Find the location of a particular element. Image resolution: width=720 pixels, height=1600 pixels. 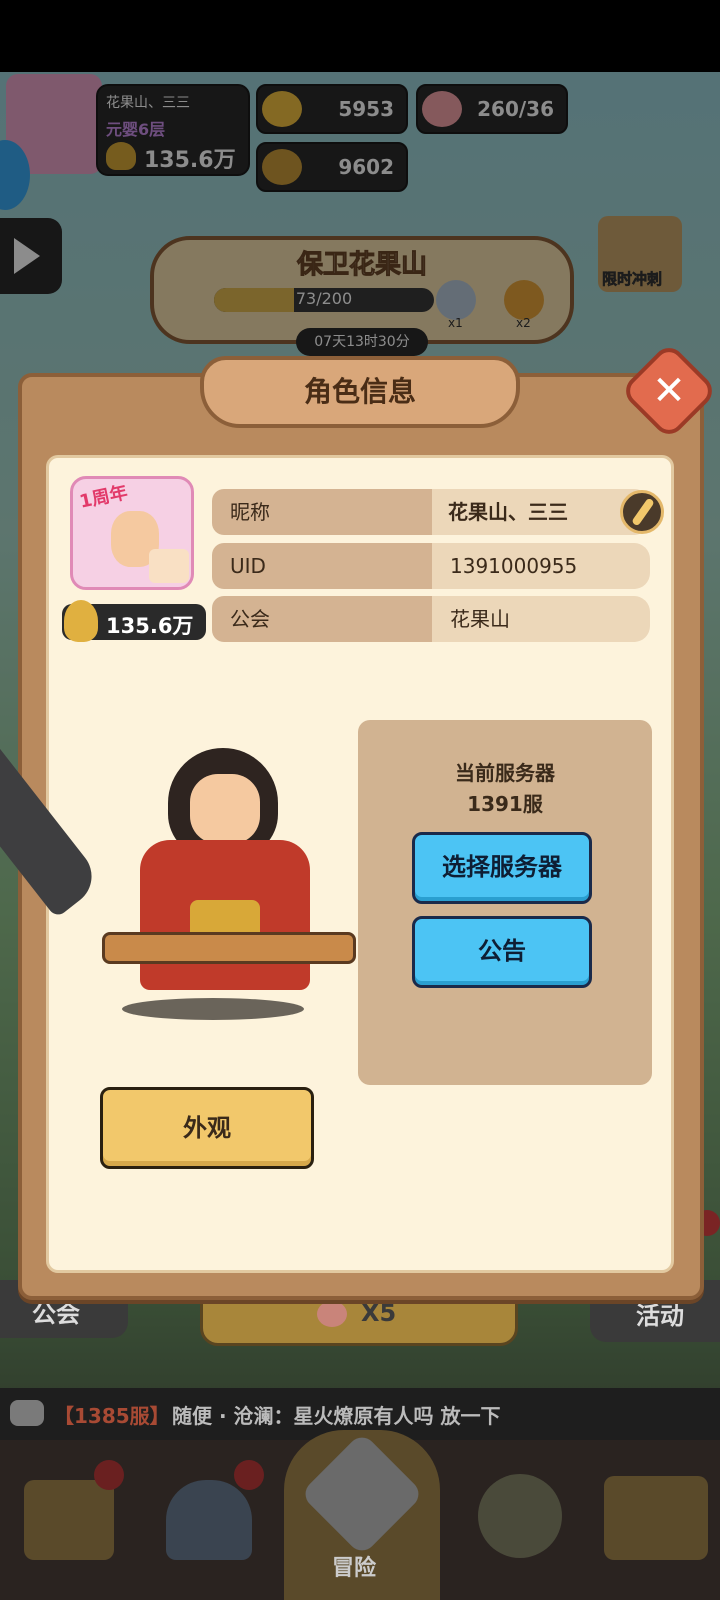

chest-alert is located at coordinates (109, 1475).